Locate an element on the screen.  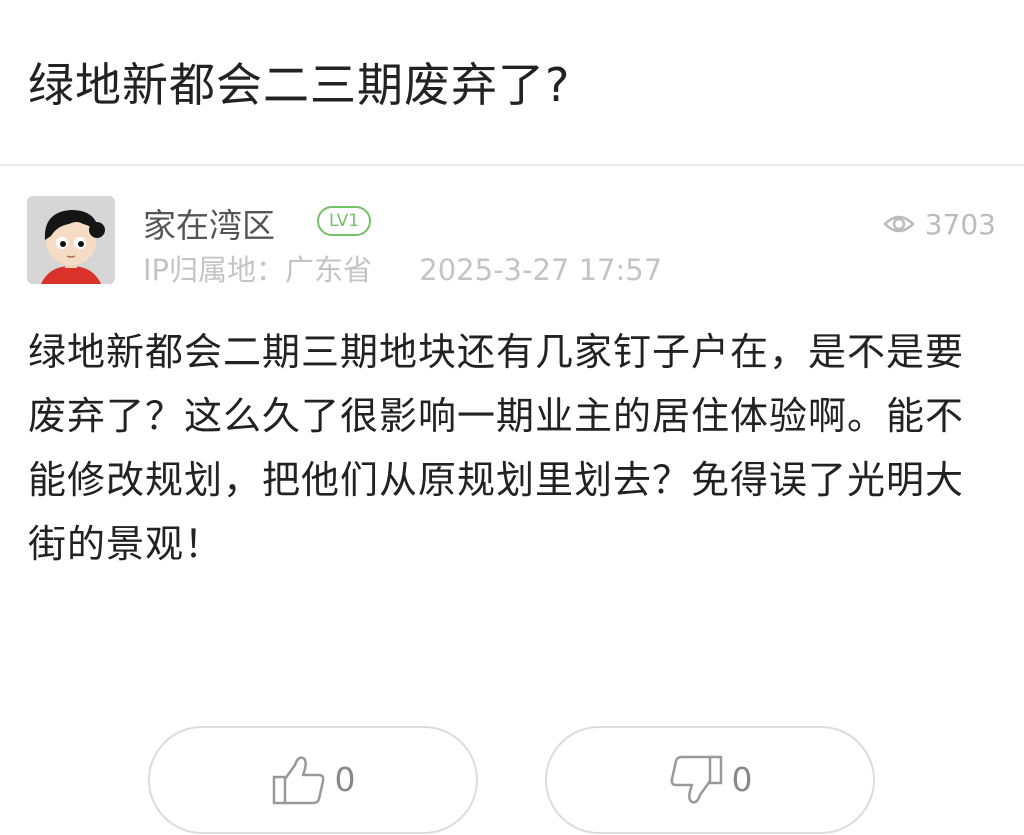
view-count-value: 3703 is located at coordinates (960, 224).